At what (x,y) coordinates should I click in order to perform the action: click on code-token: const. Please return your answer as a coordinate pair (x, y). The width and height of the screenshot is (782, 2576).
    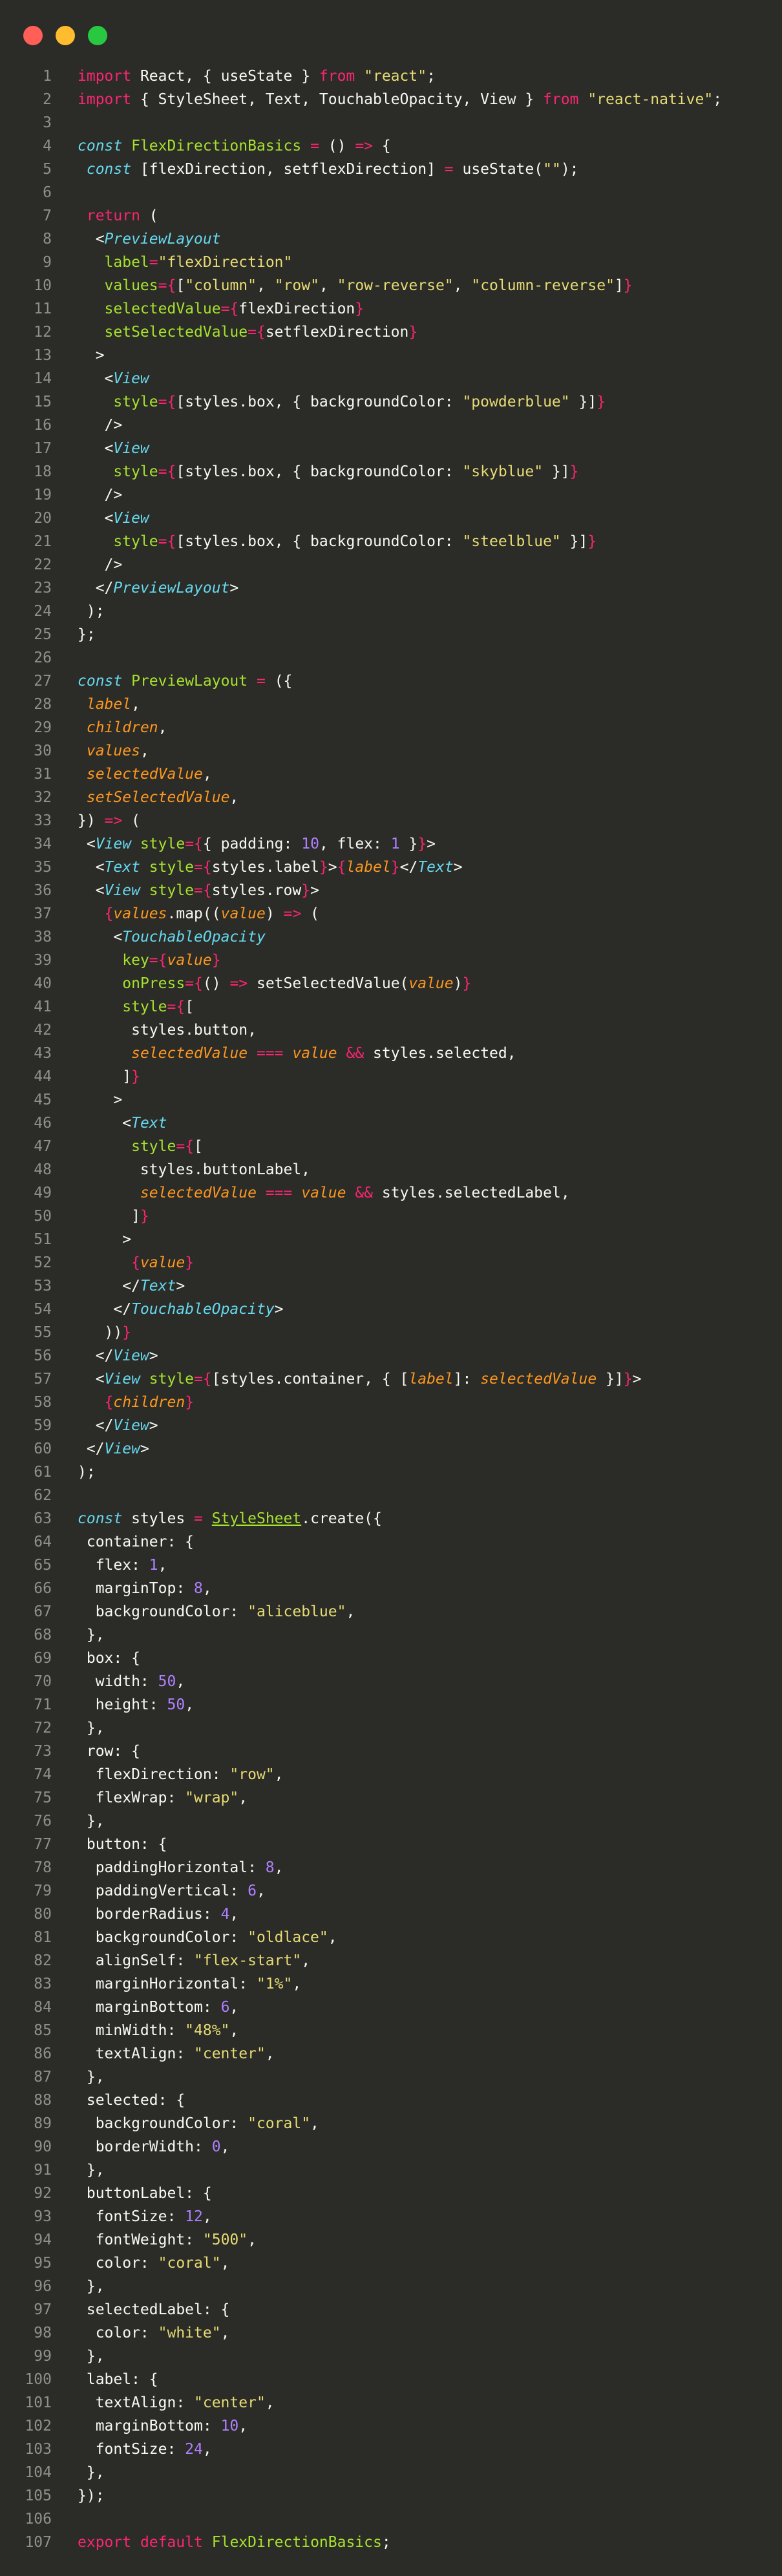
    Looking at the image, I should click on (101, 681).